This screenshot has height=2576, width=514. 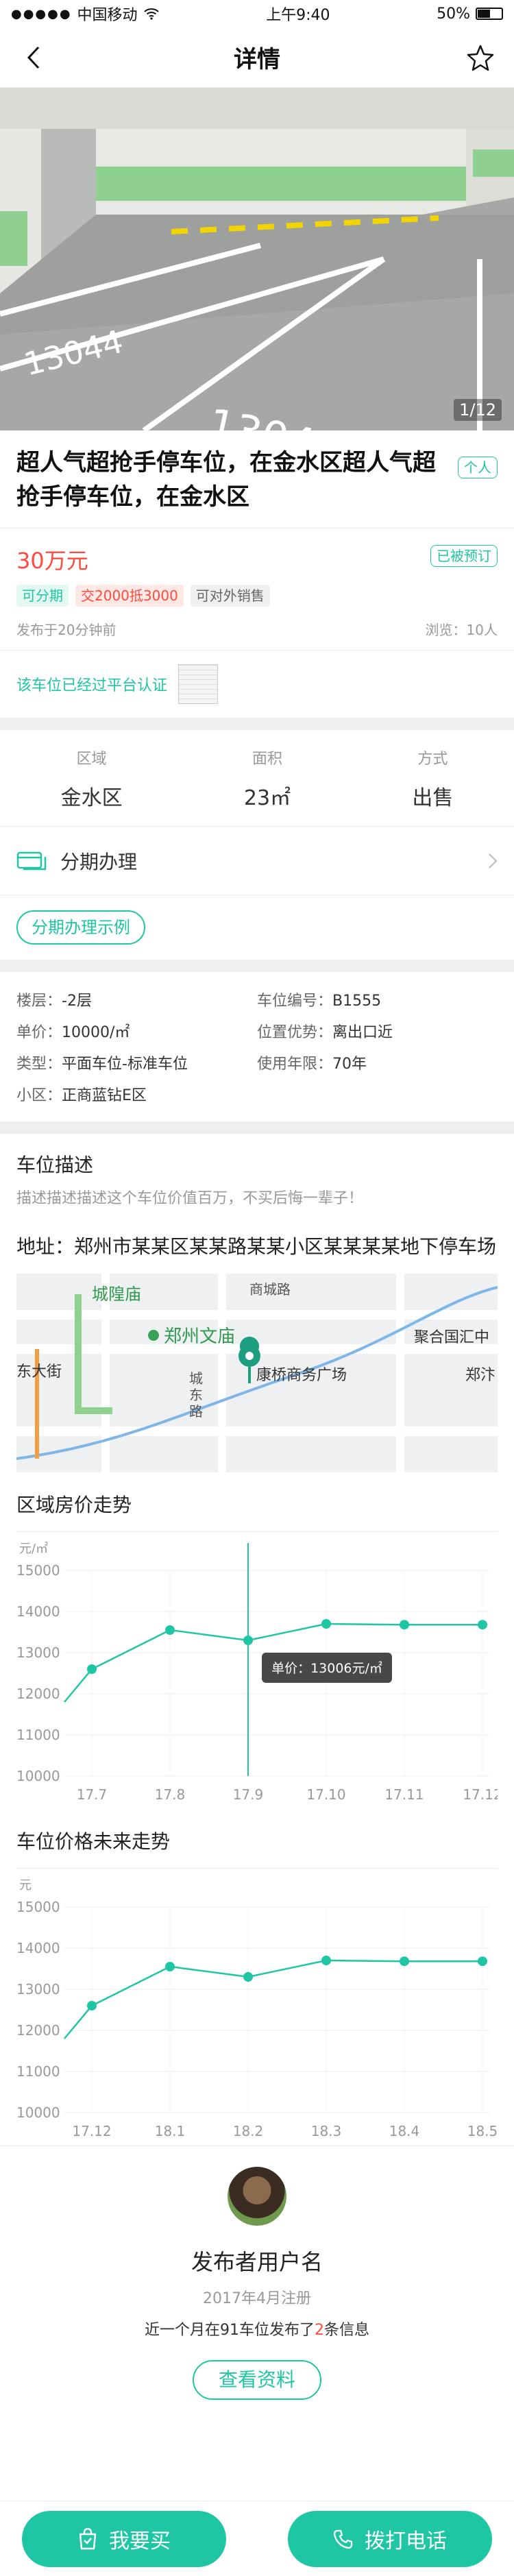 I want to click on buy-button: 我要买, so click(x=124, y=2538).